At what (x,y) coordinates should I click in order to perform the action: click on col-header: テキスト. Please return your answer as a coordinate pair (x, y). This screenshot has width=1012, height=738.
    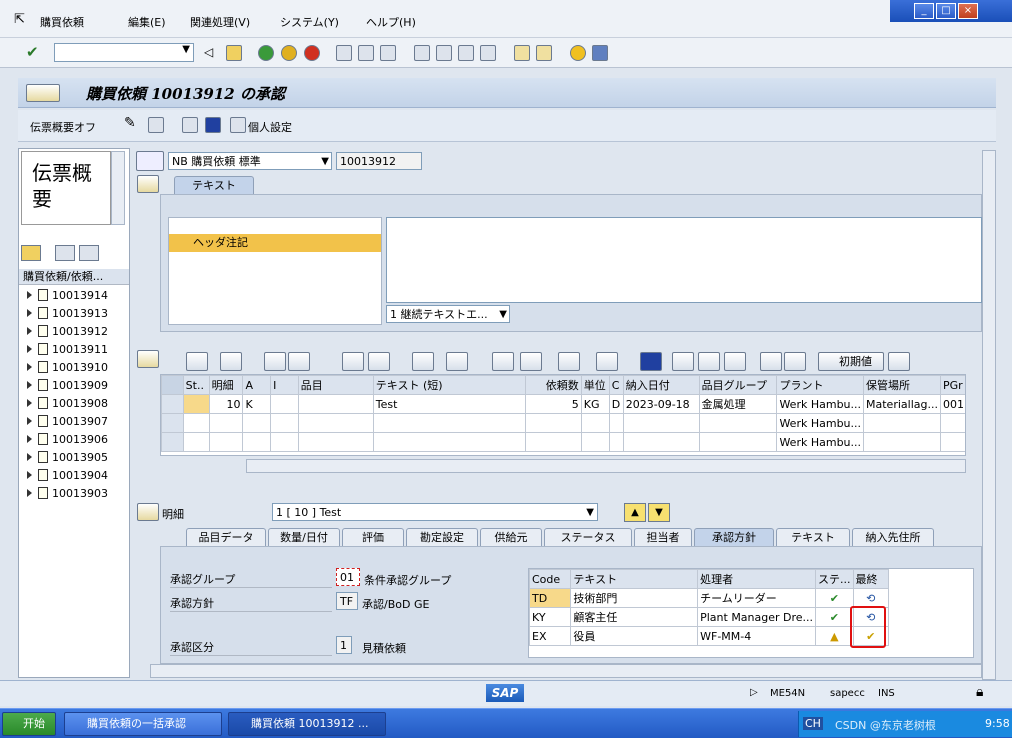
    Looking at the image, I should click on (634, 579).